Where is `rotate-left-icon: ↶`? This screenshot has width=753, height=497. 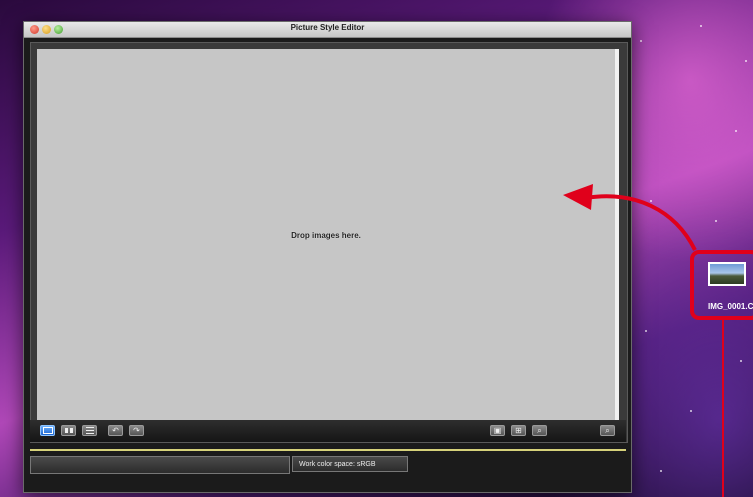 rotate-left-icon: ↶ is located at coordinates (115, 430).